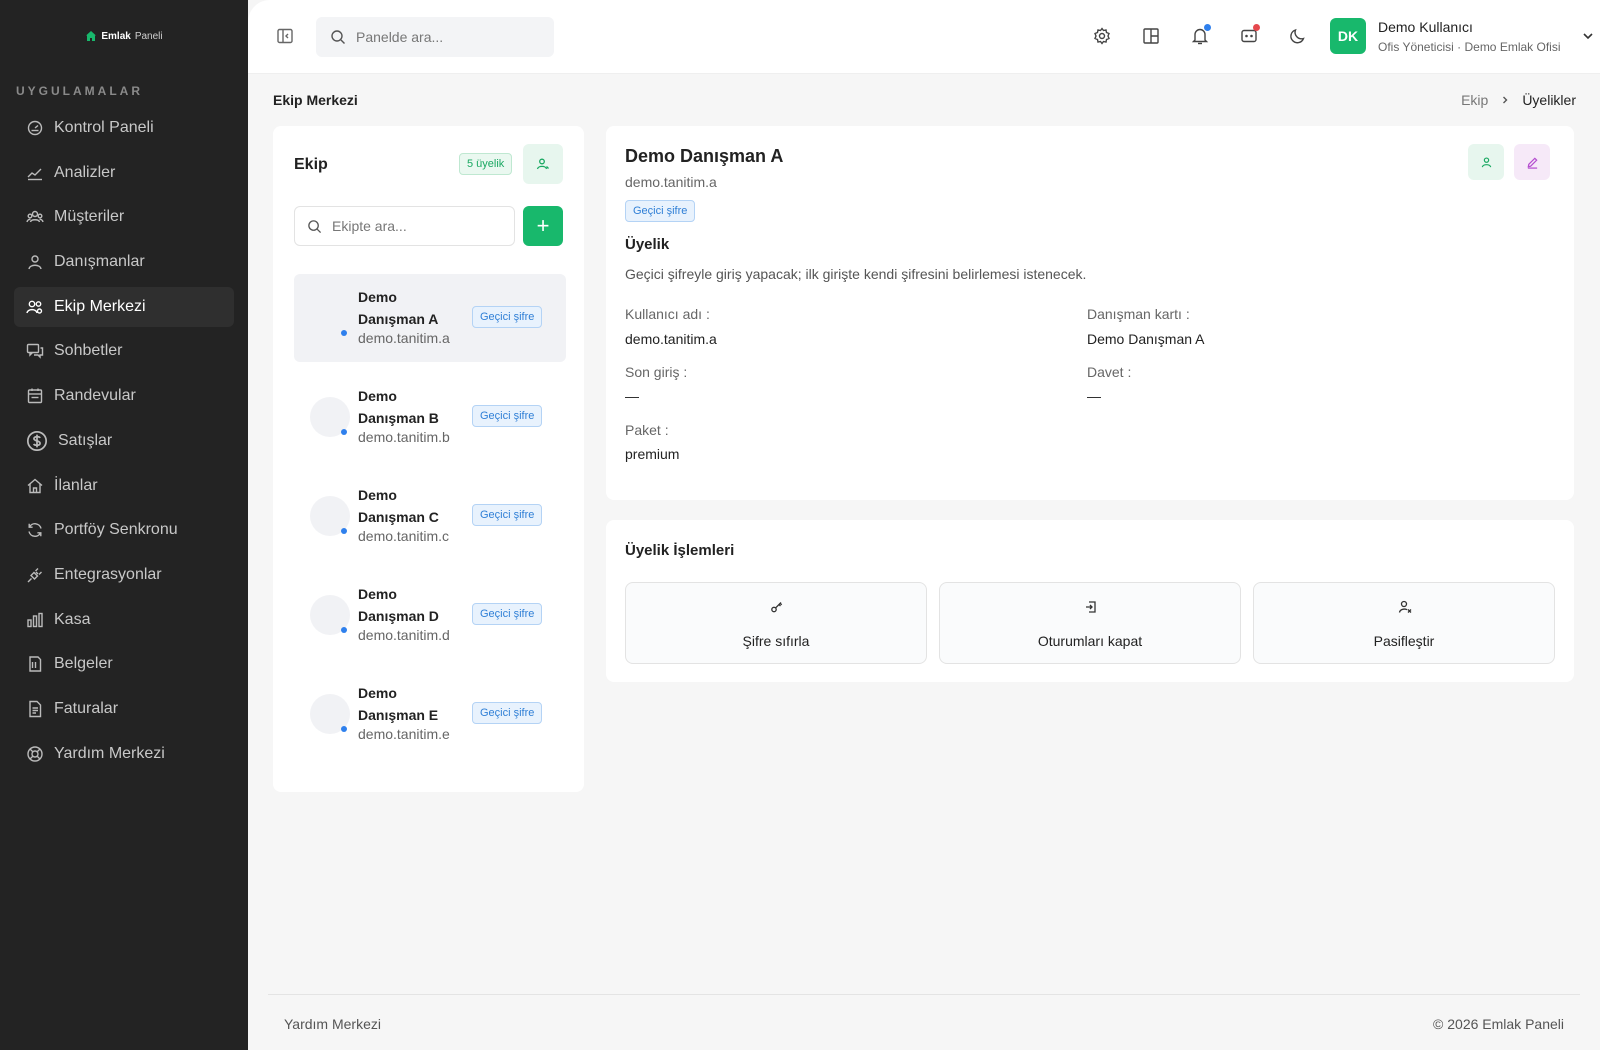 The width and height of the screenshot is (1600, 1050). What do you see at coordinates (1249, 35) in the screenshot?
I see `messages-button` at bounding box center [1249, 35].